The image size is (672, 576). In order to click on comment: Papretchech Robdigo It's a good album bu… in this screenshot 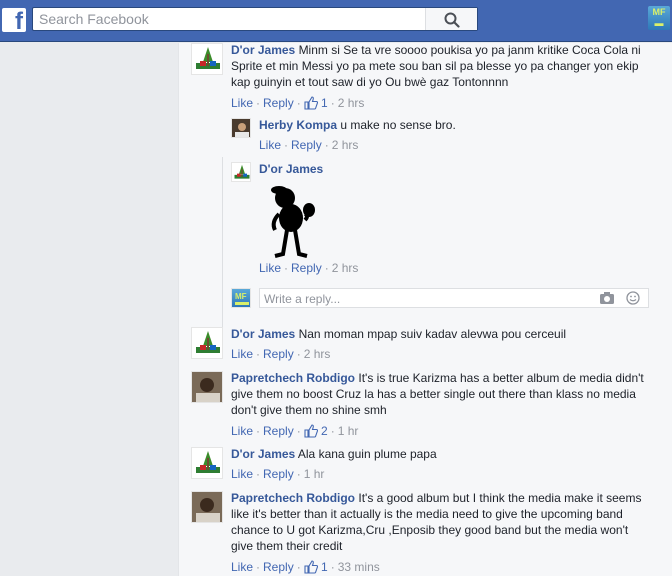, I will do `click(426, 533)`.